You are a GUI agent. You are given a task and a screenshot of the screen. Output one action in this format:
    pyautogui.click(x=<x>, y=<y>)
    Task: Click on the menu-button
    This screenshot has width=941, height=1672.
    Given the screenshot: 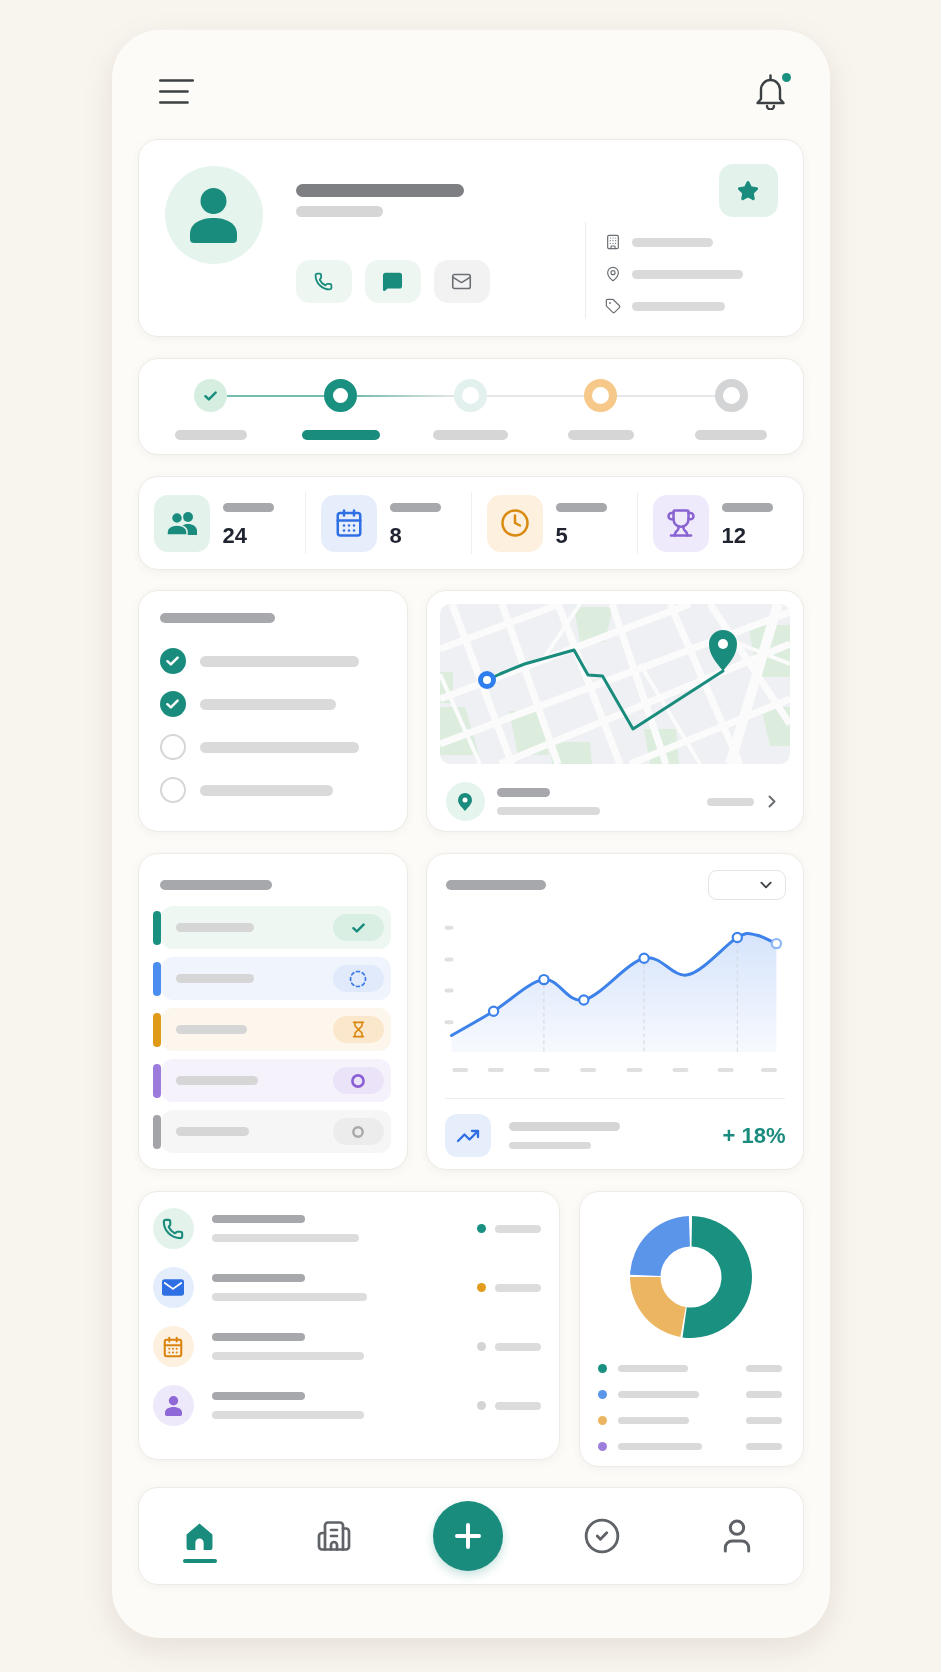 What is the action you would take?
    pyautogui.click(x=176, y=91)
    